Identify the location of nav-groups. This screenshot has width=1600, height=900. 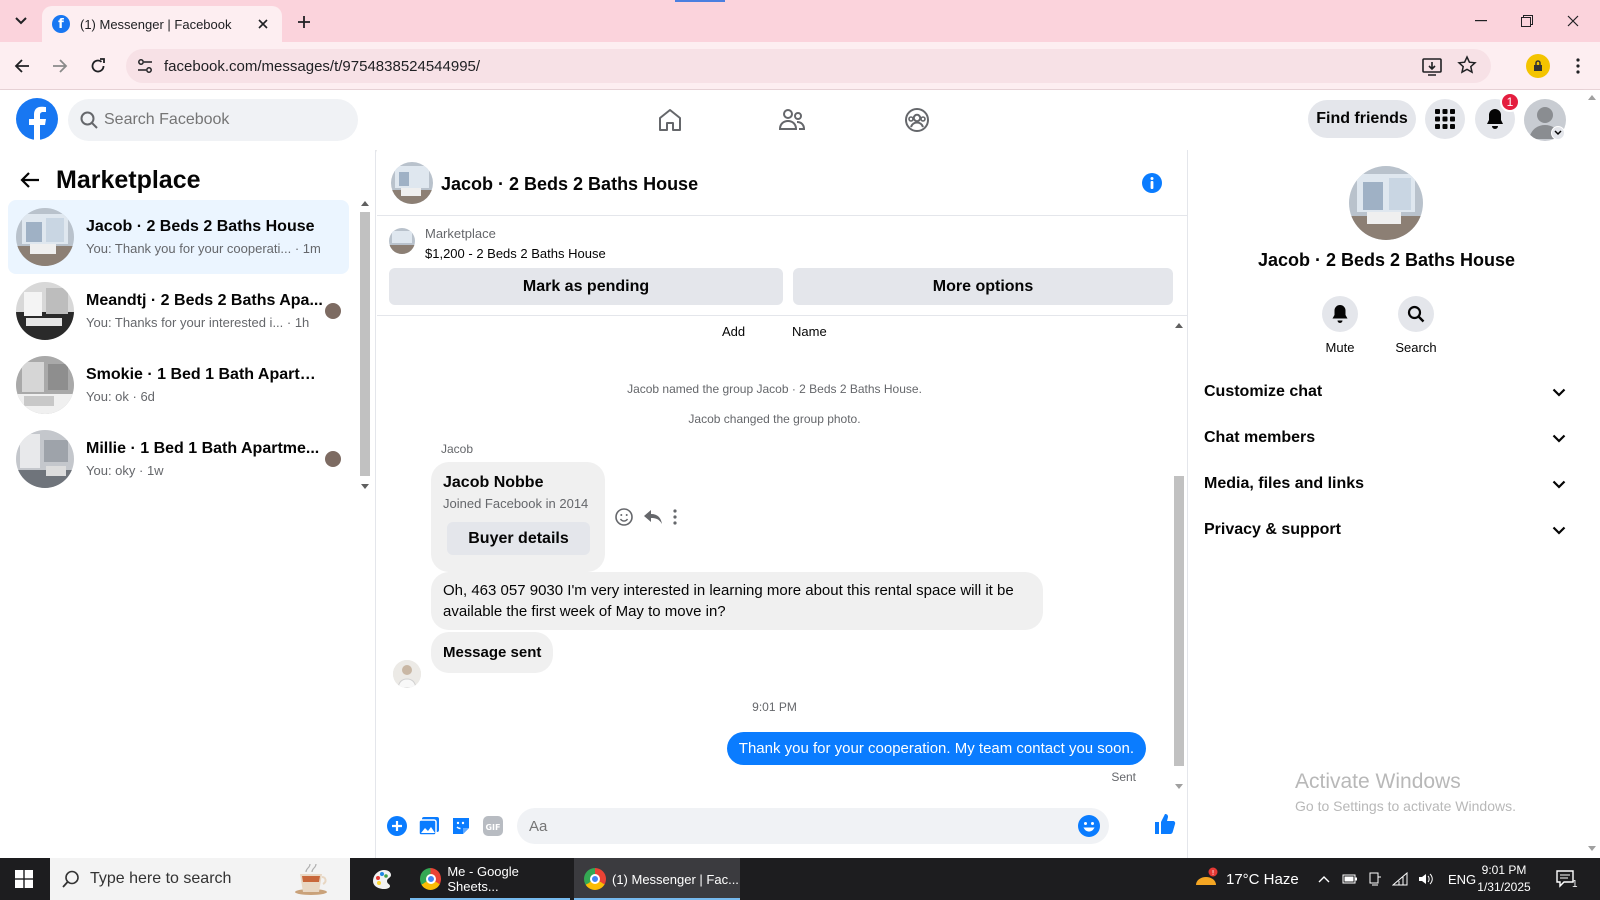
(917, 120).